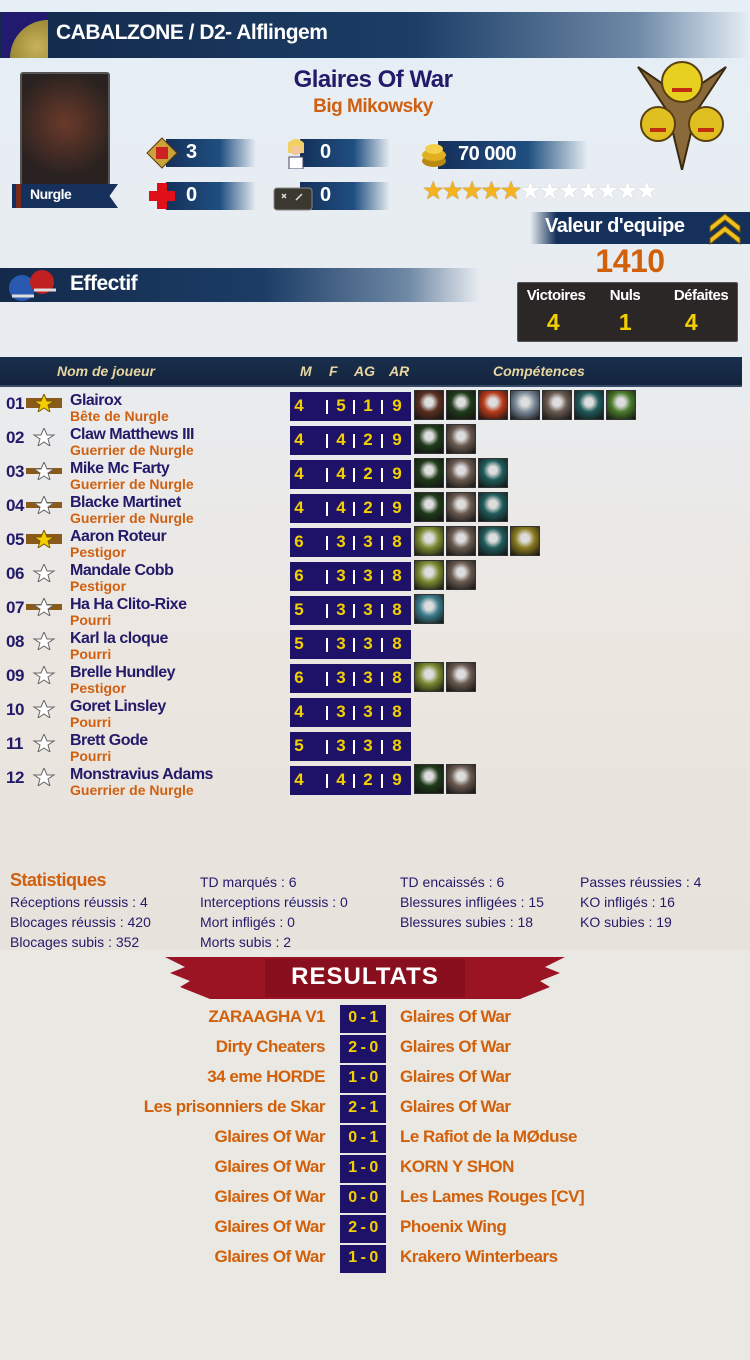  Describe the element at coordinates (525, 405) in the screenshot. I see `skill-horse-icon` at that location.